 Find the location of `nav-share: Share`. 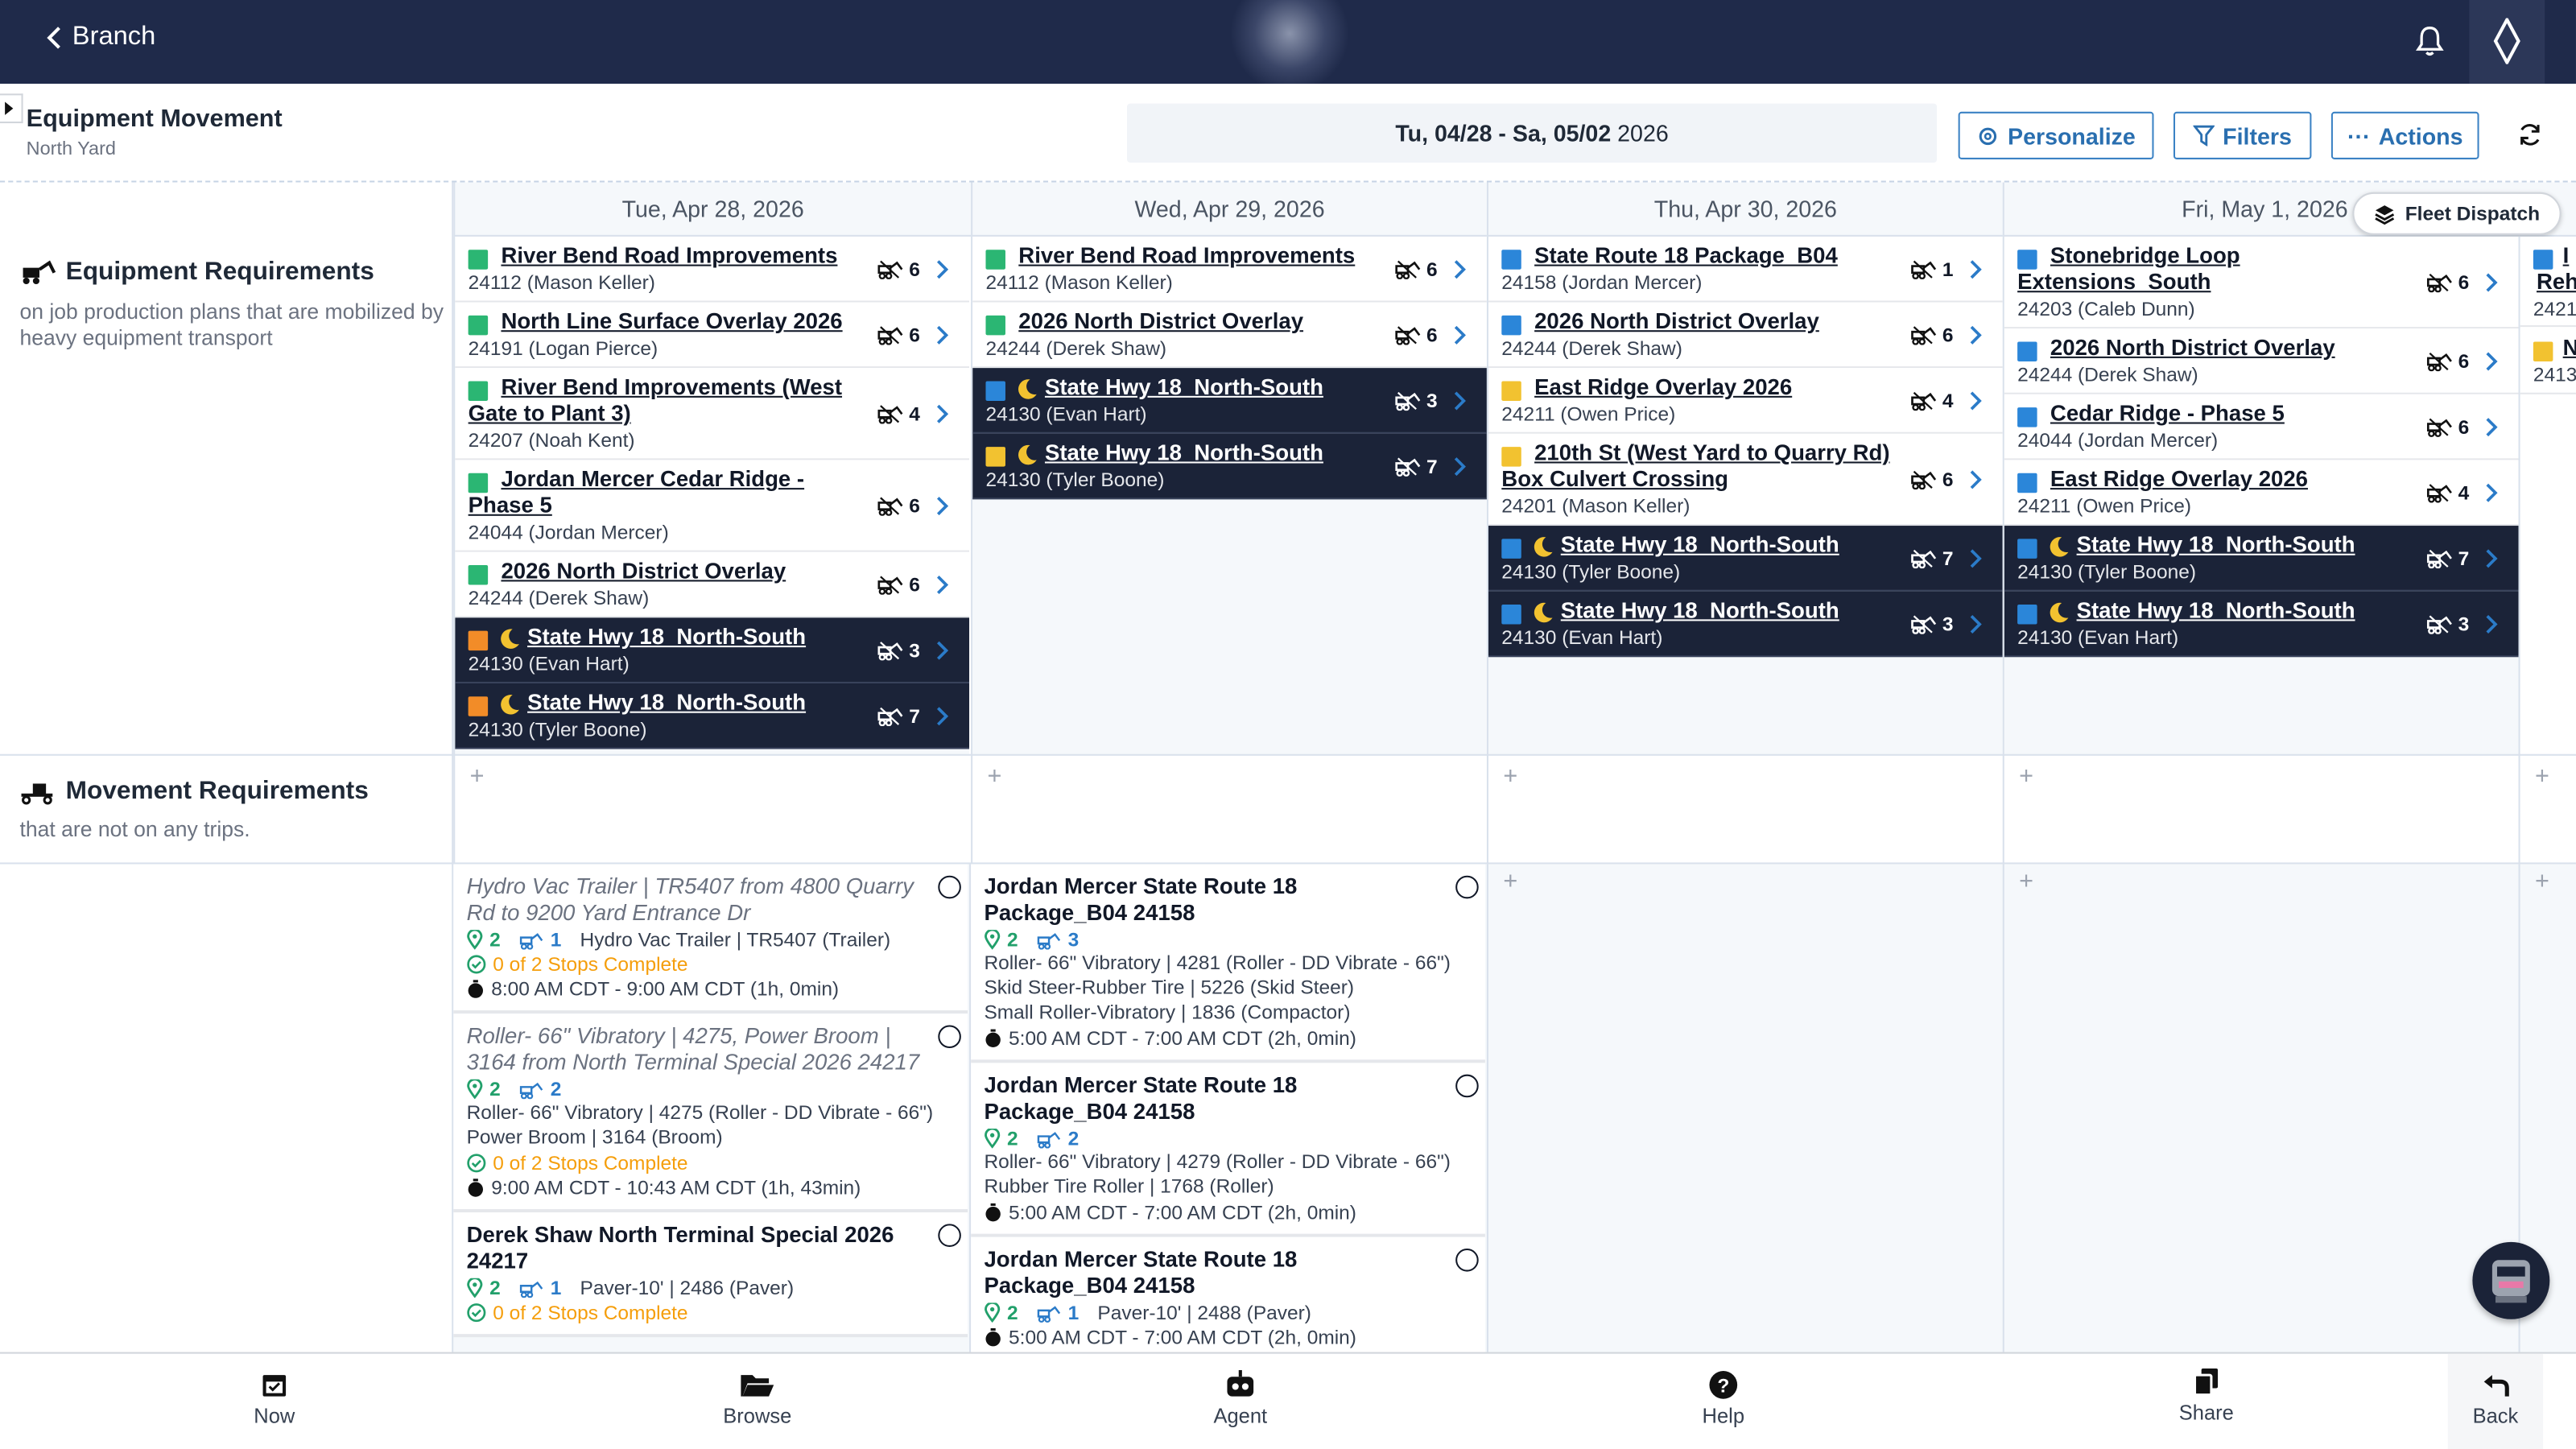

nav-share: Share is located at coordinates (2206, 1395).